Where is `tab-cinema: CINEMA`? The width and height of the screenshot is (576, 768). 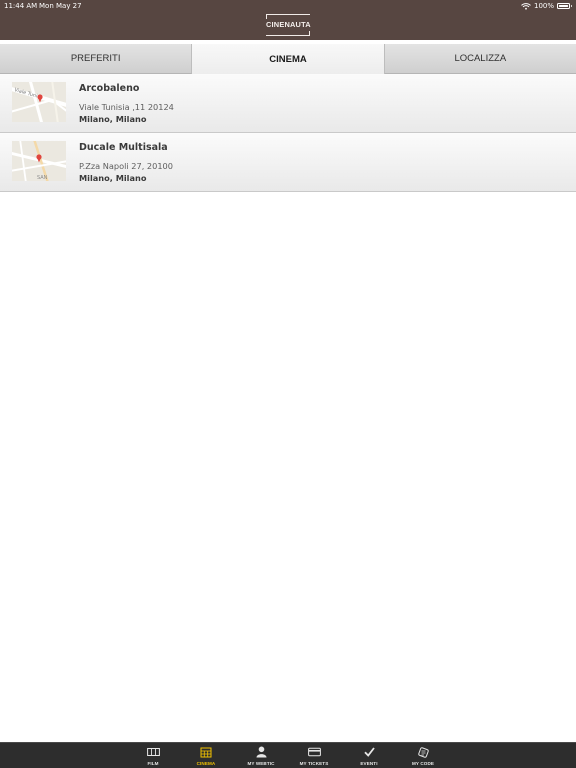 tab-cinema: CINEMA is located at coordinates (288, 59).